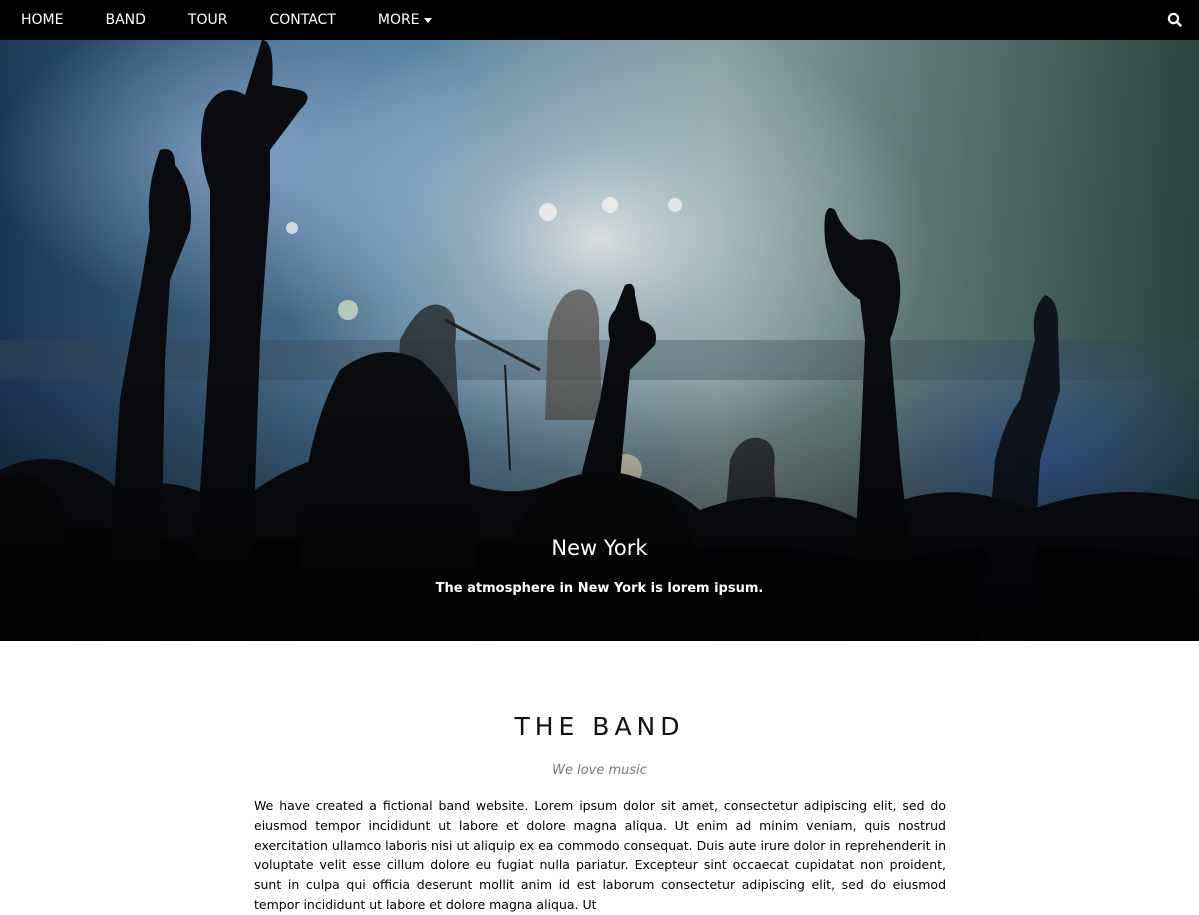  What do you see at coordinates (599, 548) in the screenshot?
I see `hero-title: New York` at bounding box center [599, 548].